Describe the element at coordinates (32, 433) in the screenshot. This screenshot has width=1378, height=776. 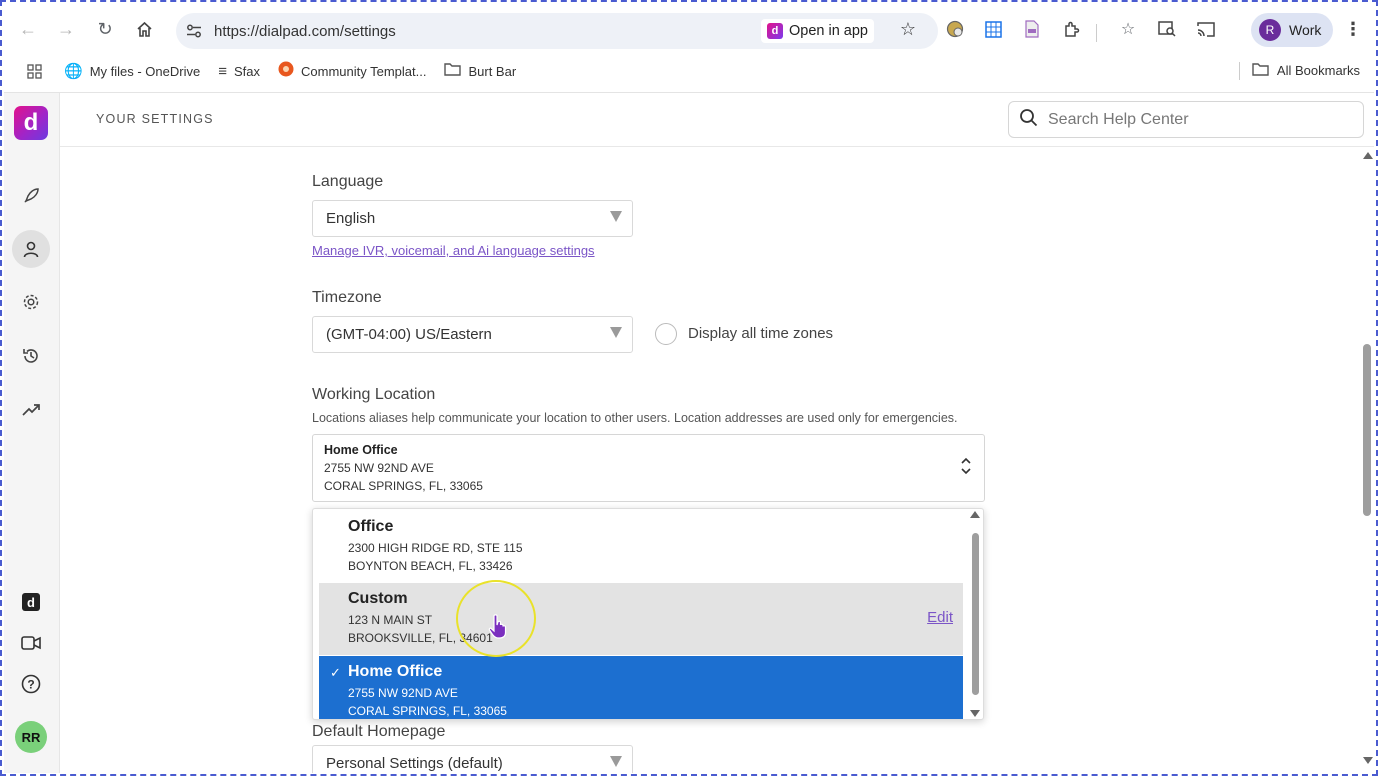
I see `nav-rail: d d ? RR` at that location.